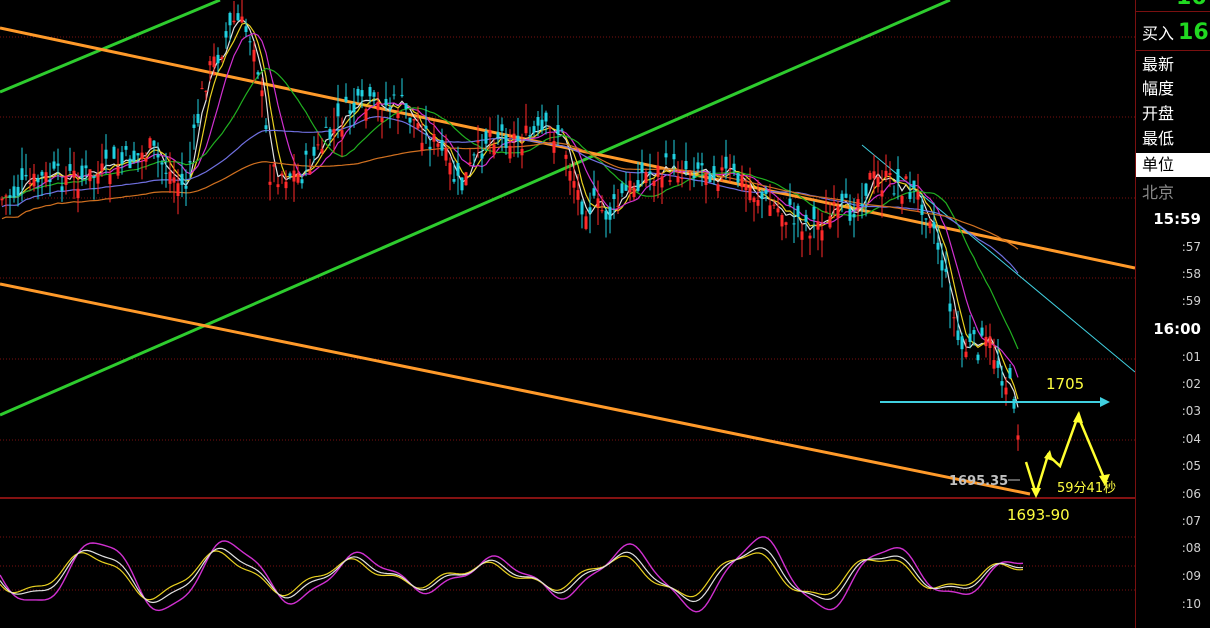 Image resolution: width=1210 pixels, height=628 pixels. Describe the element at coordinates (512, 575) in the screenshot. I see `osc-j-line` at that location.